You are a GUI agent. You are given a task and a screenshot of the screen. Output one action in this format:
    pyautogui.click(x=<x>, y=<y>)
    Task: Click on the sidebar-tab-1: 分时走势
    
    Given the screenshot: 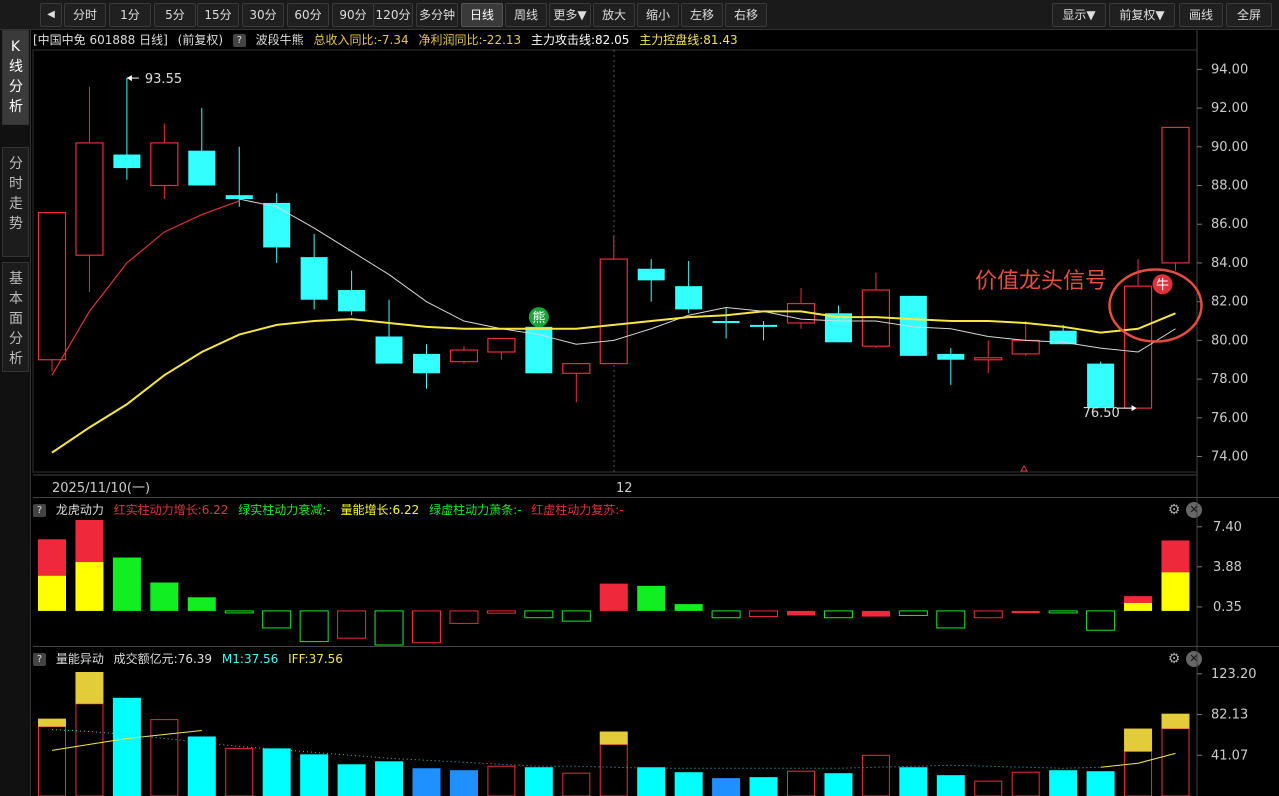 What is the action you would take?
    pyautogui.click(x=15, y=202)
    